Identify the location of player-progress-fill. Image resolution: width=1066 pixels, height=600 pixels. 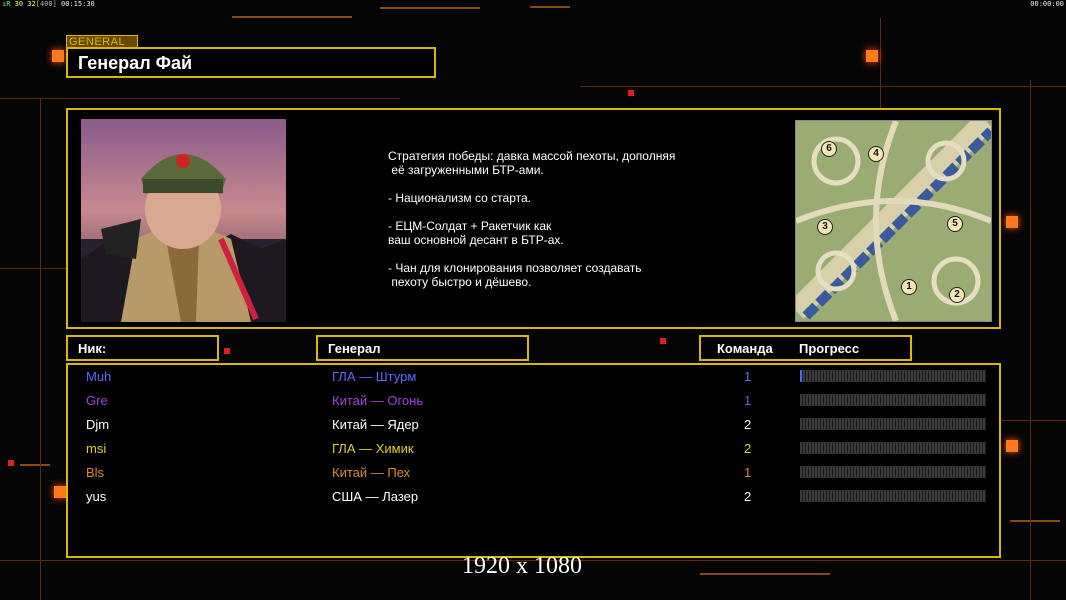
(801, 376).